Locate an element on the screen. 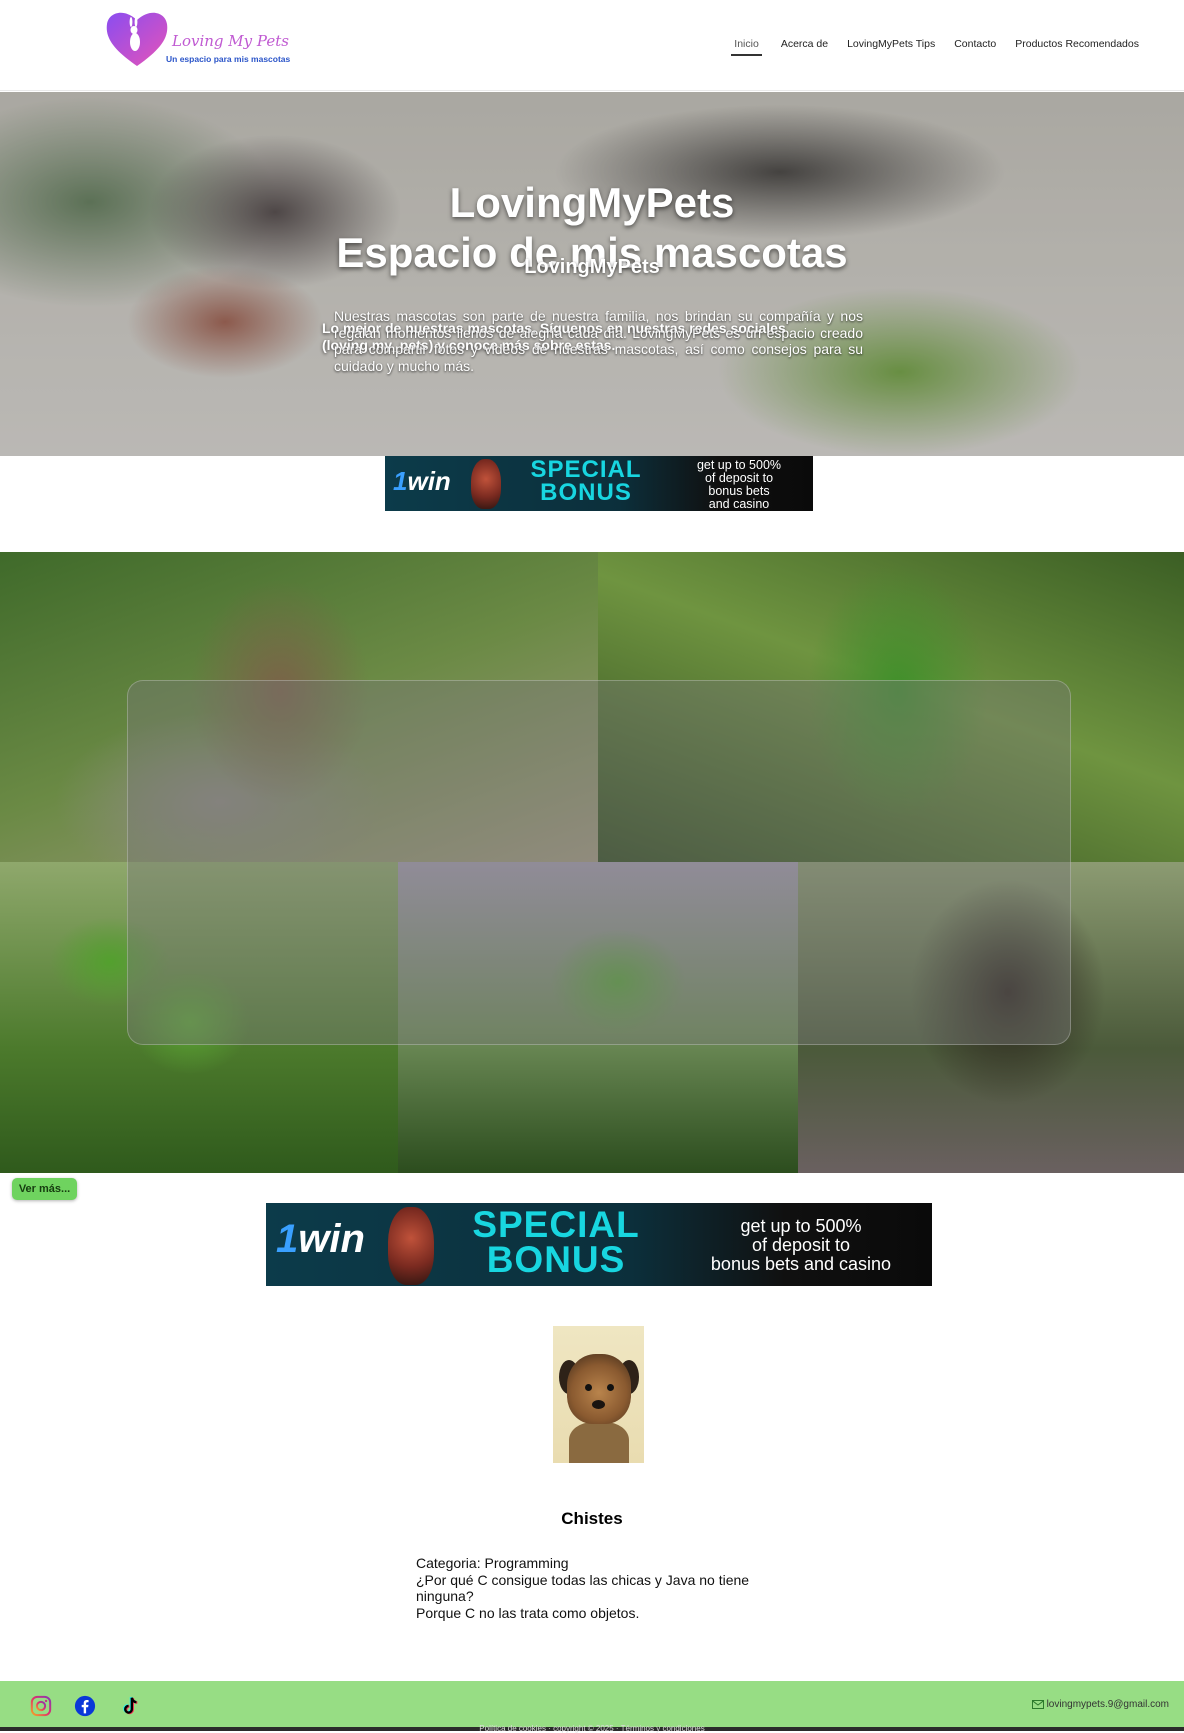 The width and height of the screenshot is (1184, 1733). instagram-icon is located at coordinates (41, 1706).